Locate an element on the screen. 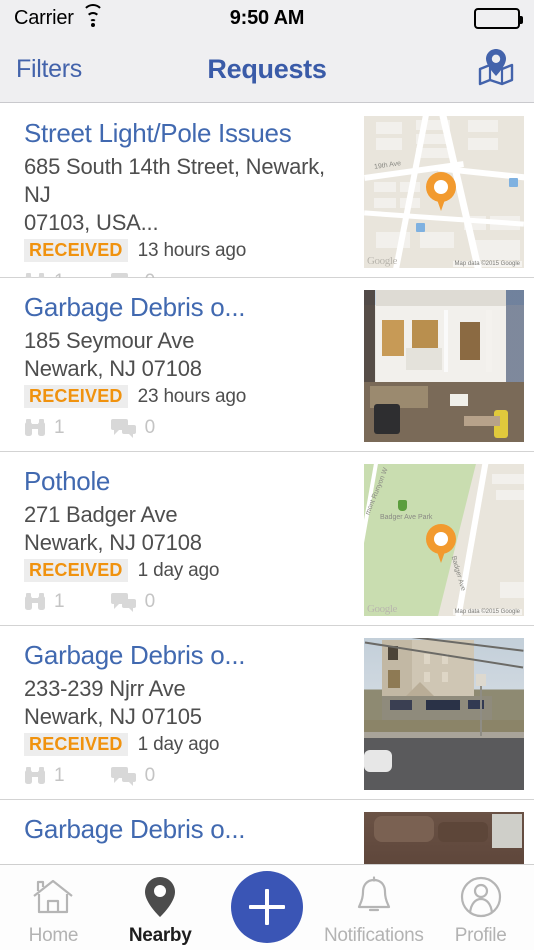 This screenshot has width=534, height=950. person-circle-icon is located at coordinates (481, 897).